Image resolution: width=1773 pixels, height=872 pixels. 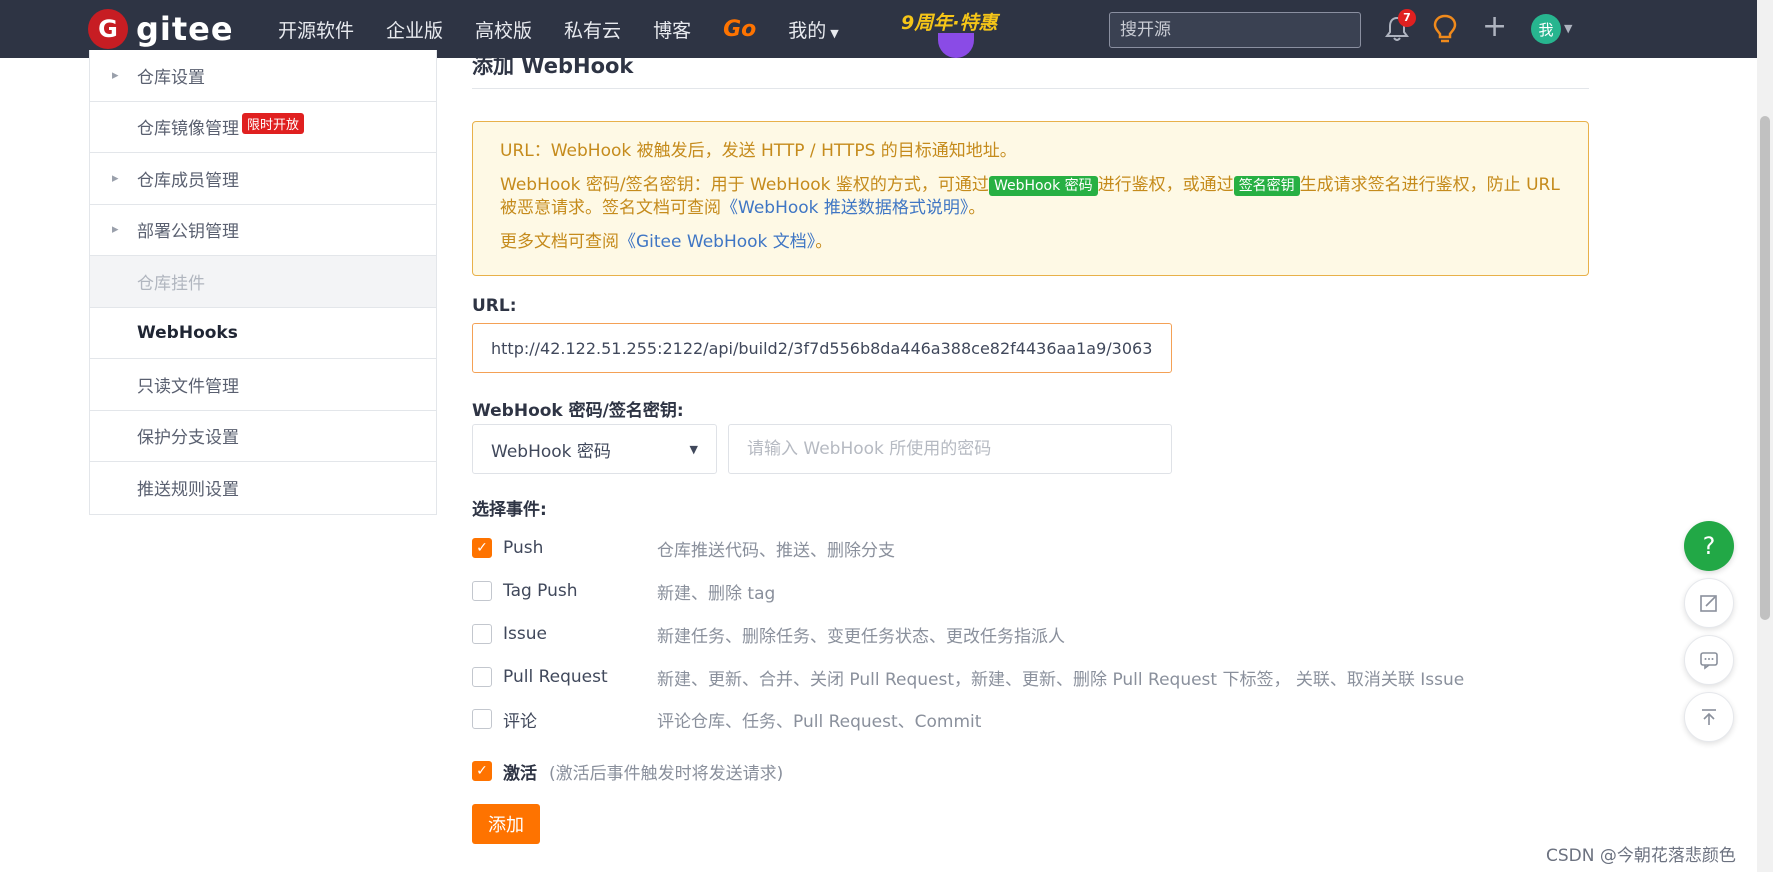 I want to click on nav-mine: 我的 ▼, so click(x=813, y=29).